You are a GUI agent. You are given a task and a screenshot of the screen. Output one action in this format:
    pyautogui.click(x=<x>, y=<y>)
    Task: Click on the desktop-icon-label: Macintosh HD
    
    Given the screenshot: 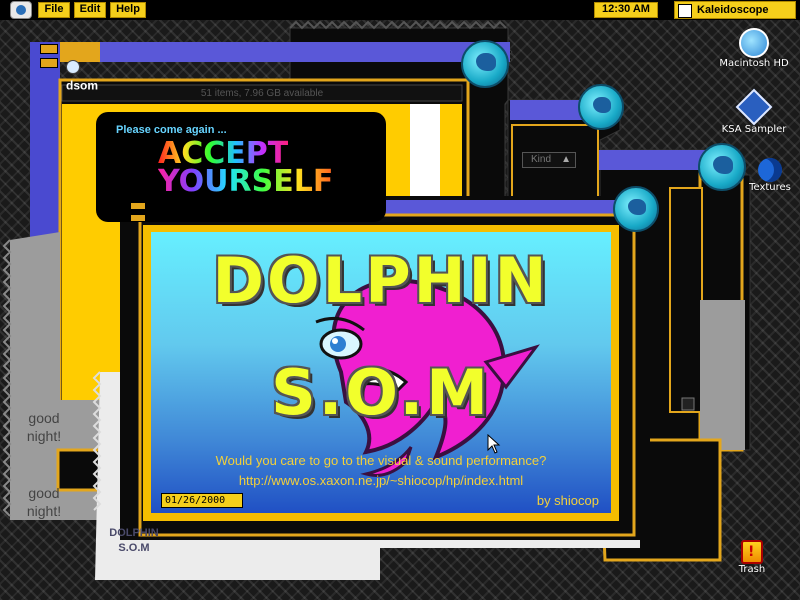 What is the action you would take?
    pyautogui.click(x=754, y=63)
    